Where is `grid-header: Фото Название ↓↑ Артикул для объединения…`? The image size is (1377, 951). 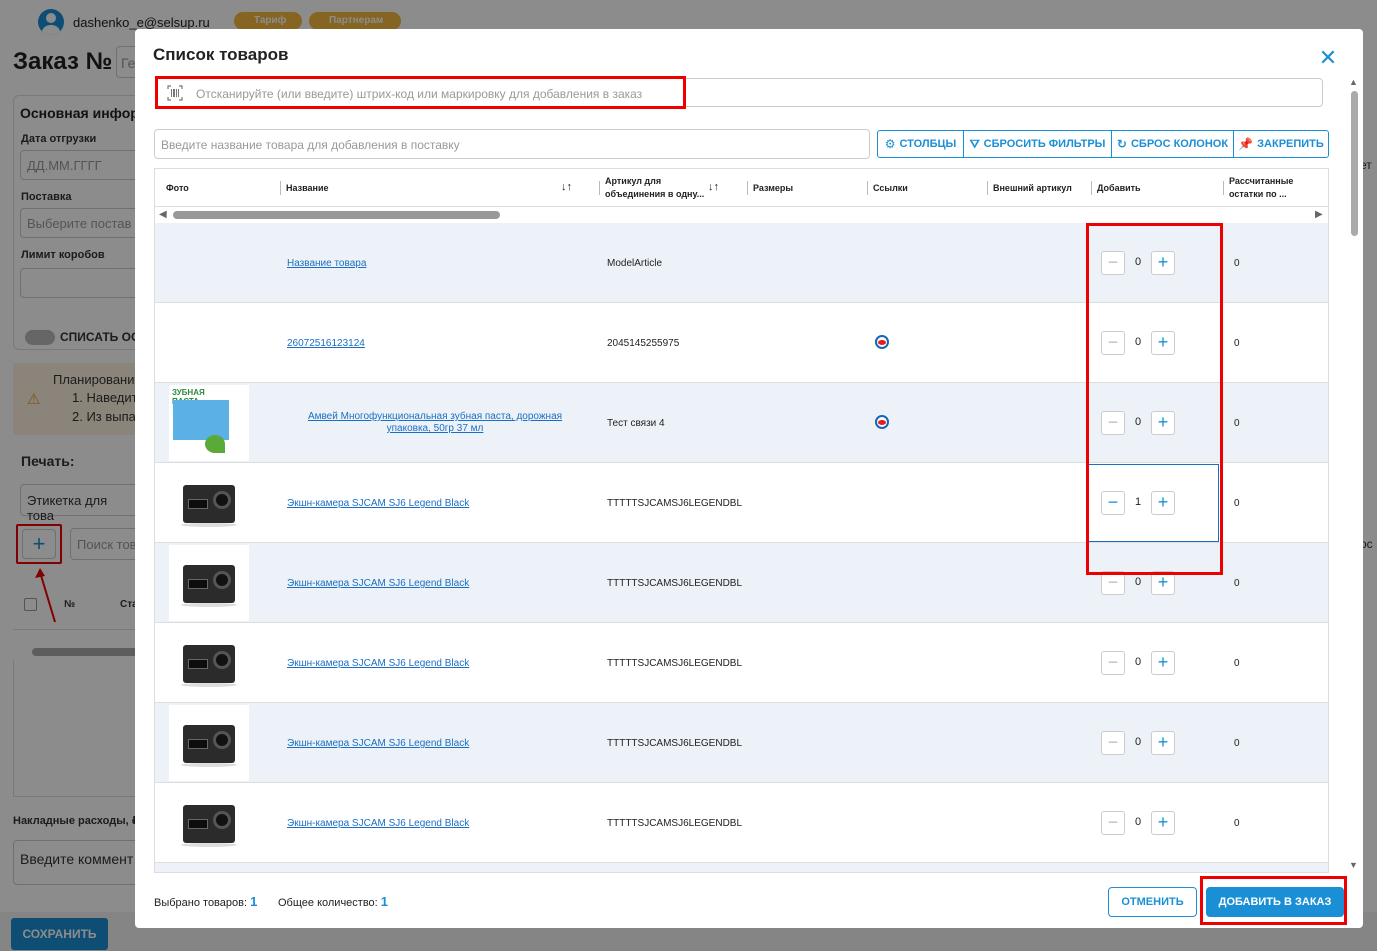
grid-header: Фото Название ↓↑ Артикул для объединения… is located at coordinates (741, 188).